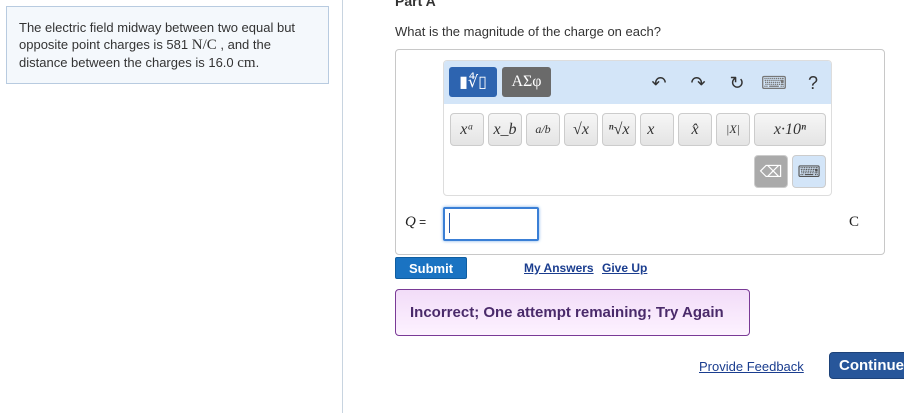 The image size is (904, 413). I want to click on toolbar-header: ▮∜▯ ΑΣφ ↶ ↷ ↻ ⌨ ?, so click(637, 82).